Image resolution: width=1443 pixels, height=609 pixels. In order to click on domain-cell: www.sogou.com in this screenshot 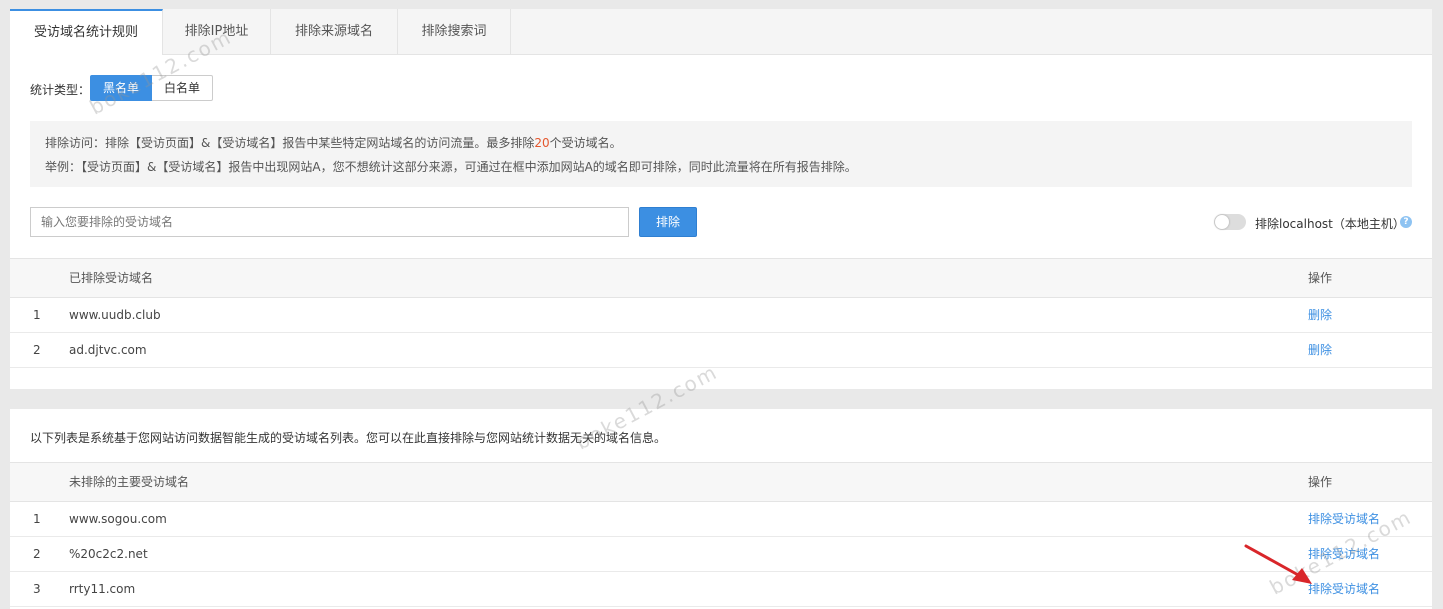, I will do `click(118, 519)`.